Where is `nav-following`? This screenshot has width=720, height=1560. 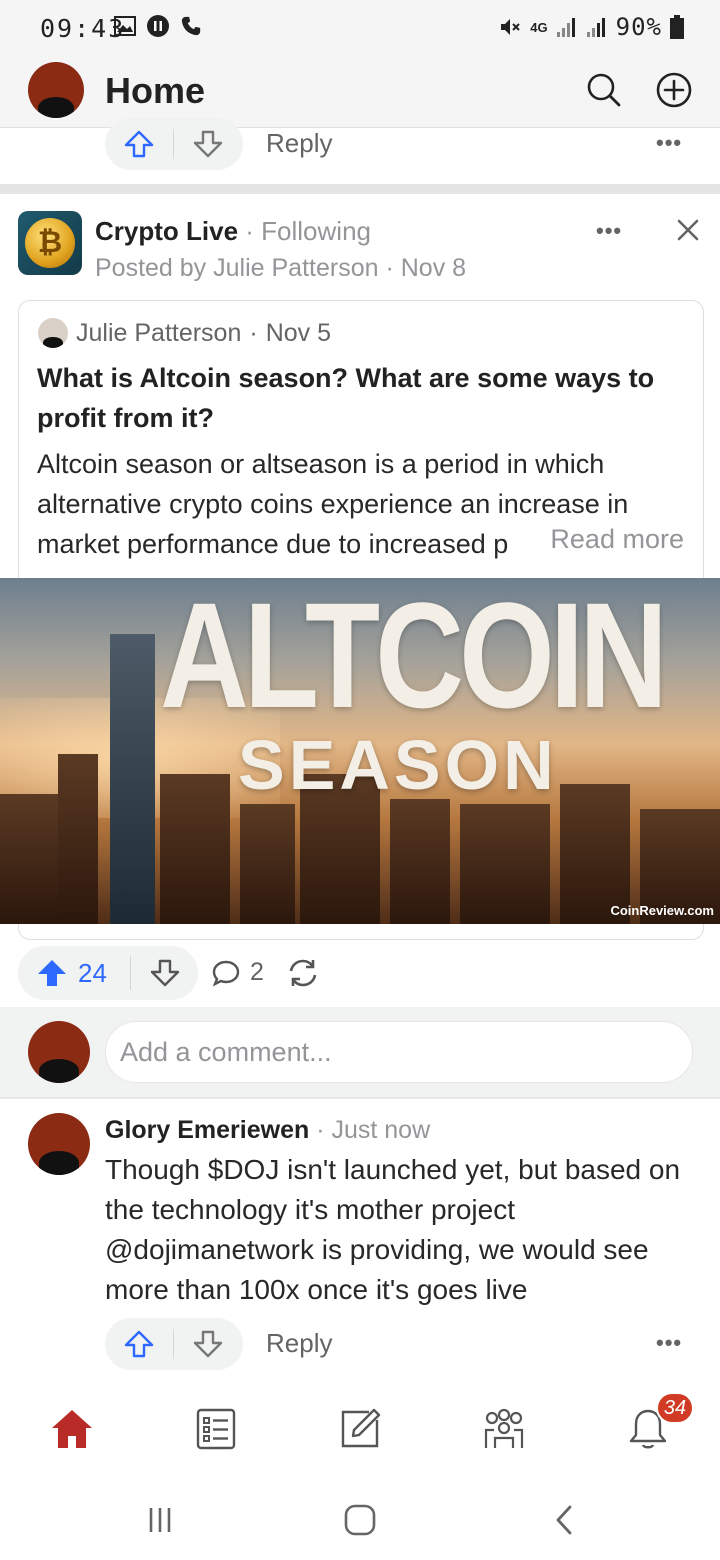
nav-following is located at coordinates (216, 1429).